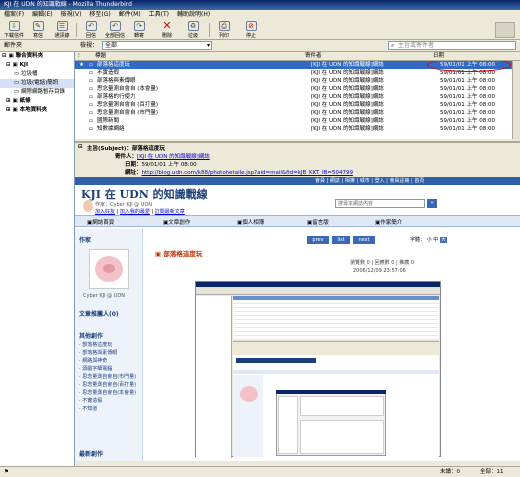  Describe the element at coordinates (139, 26) in the screenshot. I see `forward-icon: ↷` at that location.